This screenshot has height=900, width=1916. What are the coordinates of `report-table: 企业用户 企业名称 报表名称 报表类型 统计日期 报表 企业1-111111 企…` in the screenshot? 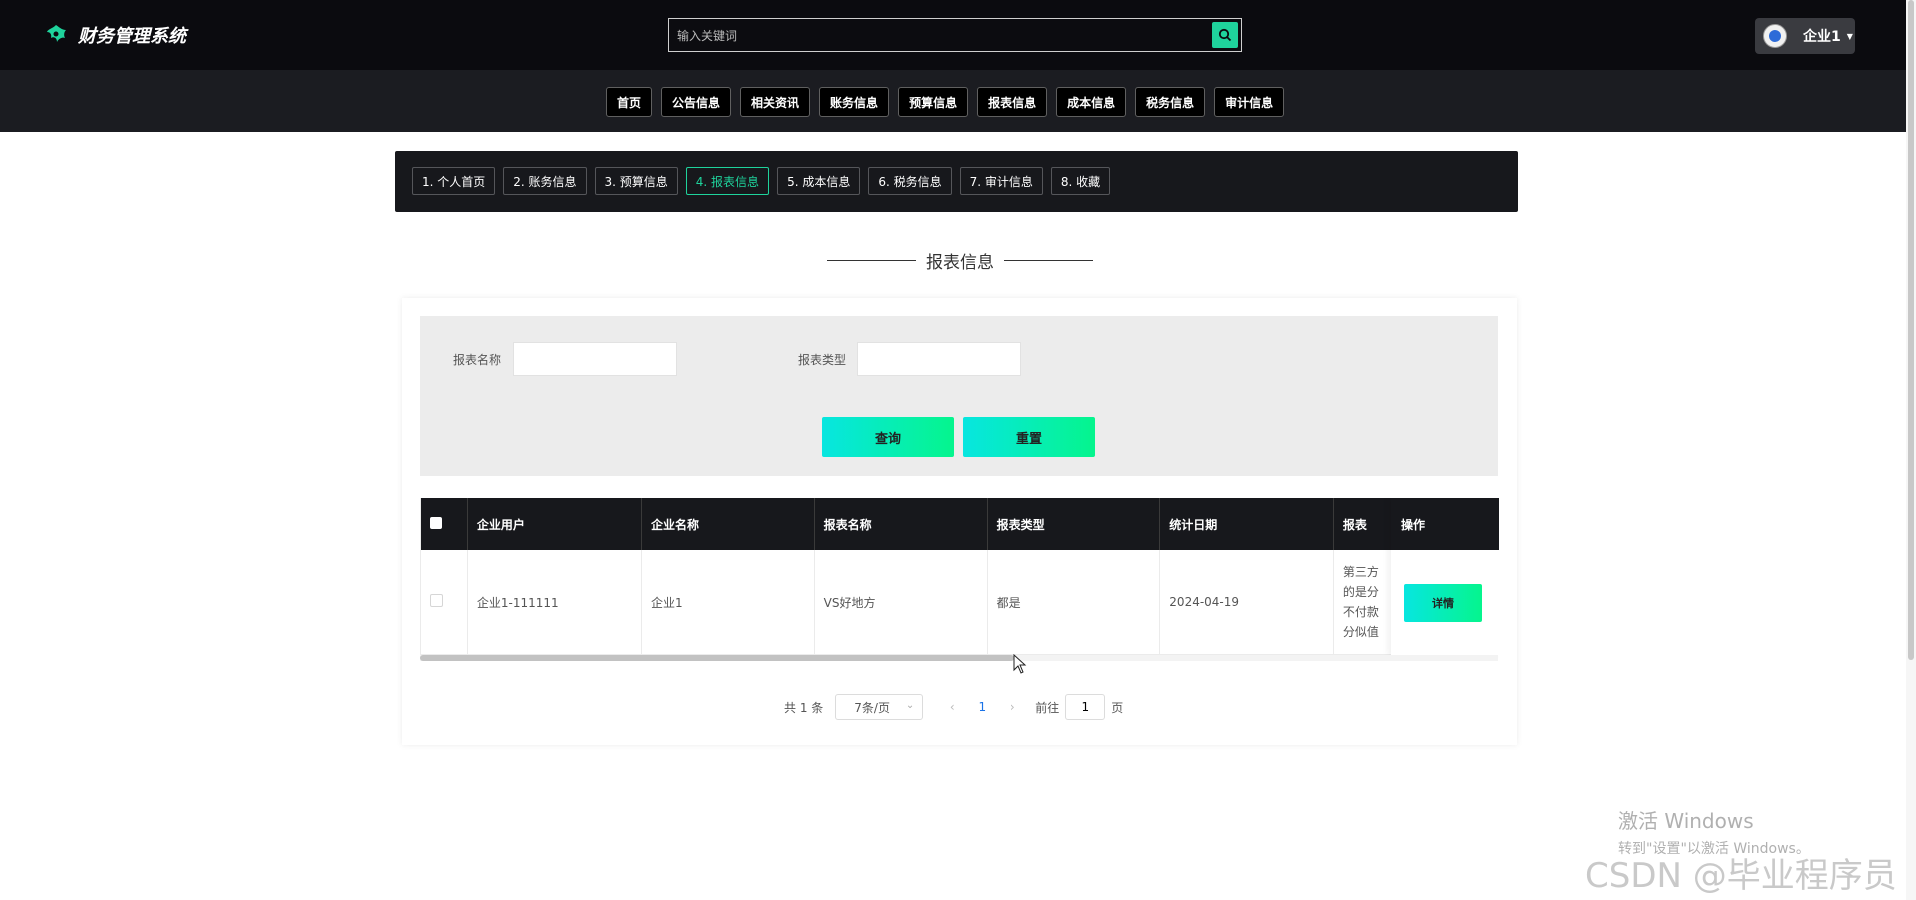 It's located at (959, 579).